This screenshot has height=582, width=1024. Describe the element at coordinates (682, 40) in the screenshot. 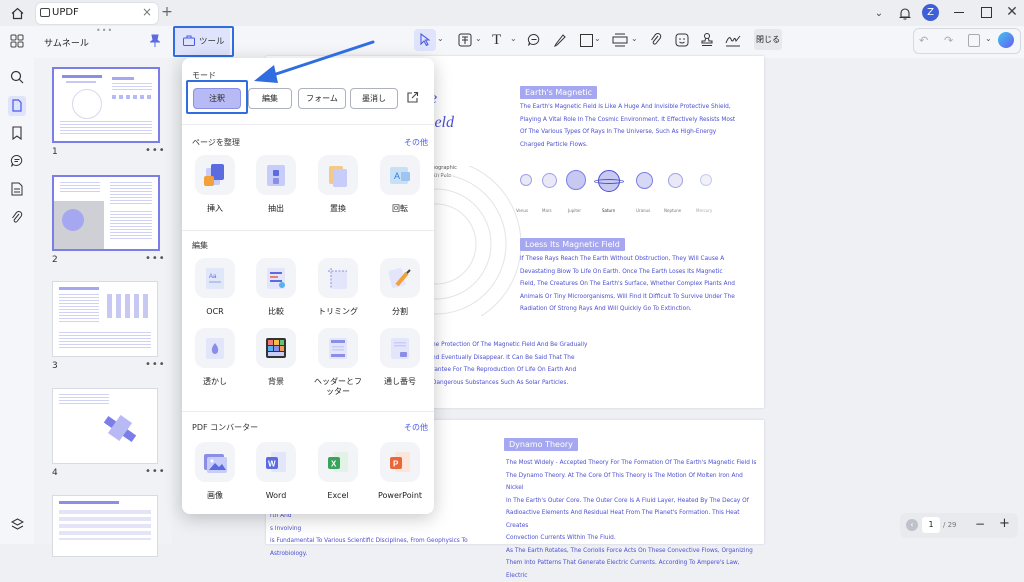

I see `sticker-icon` at that location.